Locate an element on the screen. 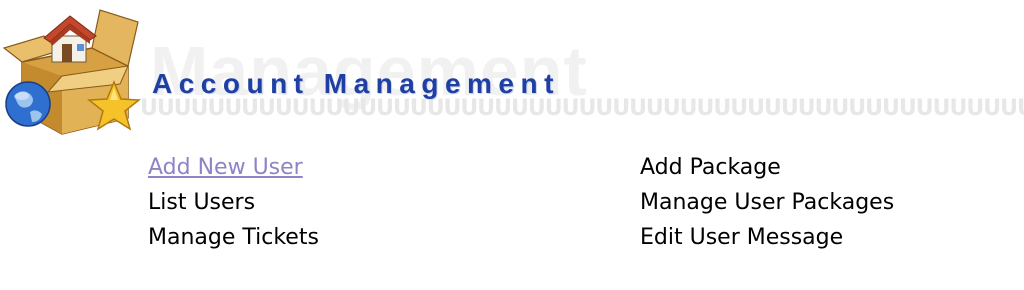  manage-user-packages-link: Manage User Packages is located at coordinates (767, 202).